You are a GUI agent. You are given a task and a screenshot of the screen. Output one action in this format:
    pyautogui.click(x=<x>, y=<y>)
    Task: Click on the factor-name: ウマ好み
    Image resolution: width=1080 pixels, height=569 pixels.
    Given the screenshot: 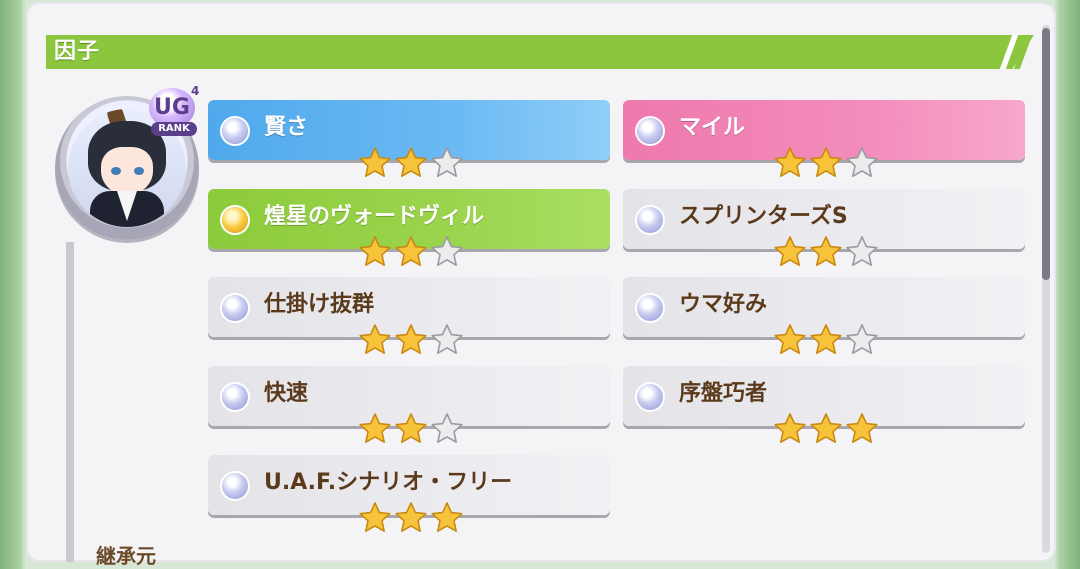 What is the action you would take?
    pyautogui.click(x=723, y=304)
    